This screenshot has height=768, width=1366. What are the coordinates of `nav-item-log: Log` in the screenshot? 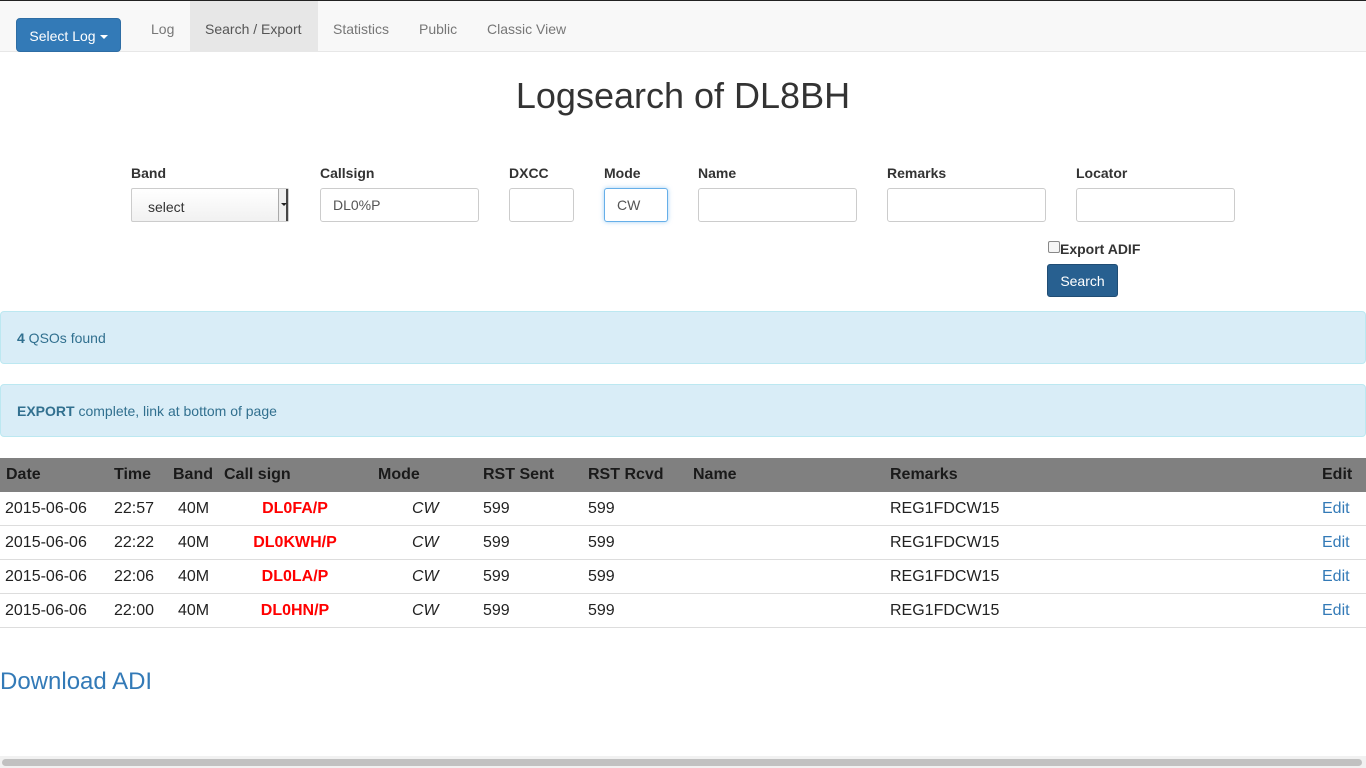 It's located at (162, 26).